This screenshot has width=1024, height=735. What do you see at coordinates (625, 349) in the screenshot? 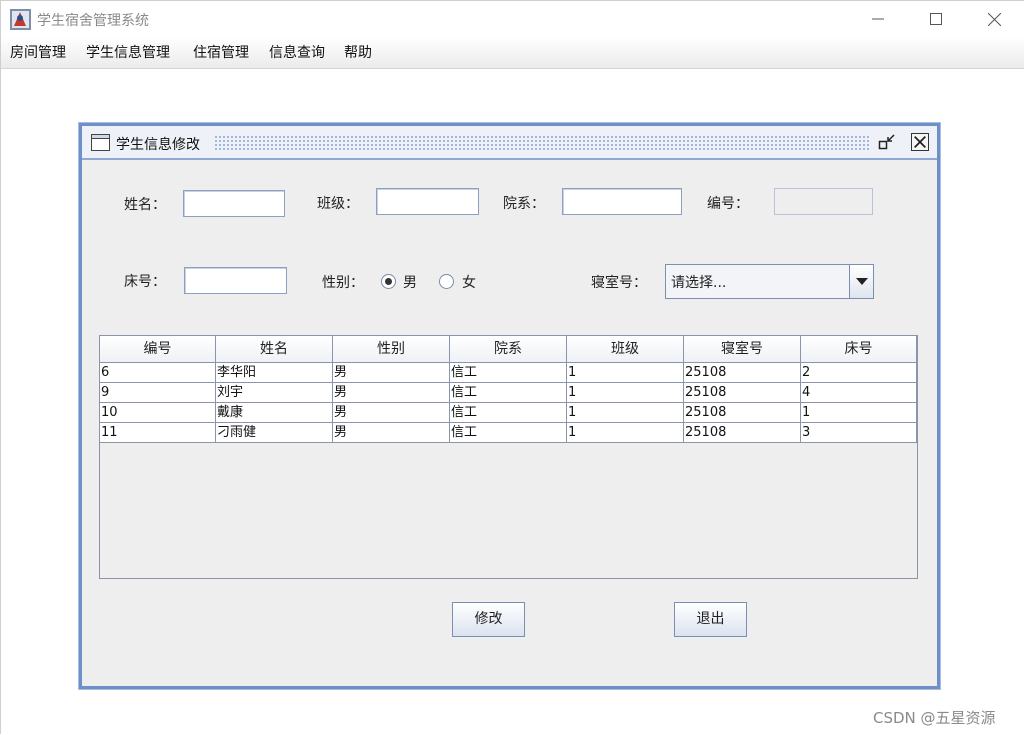
I see `column-header-class: 班级` at bounding box center [625, 349].